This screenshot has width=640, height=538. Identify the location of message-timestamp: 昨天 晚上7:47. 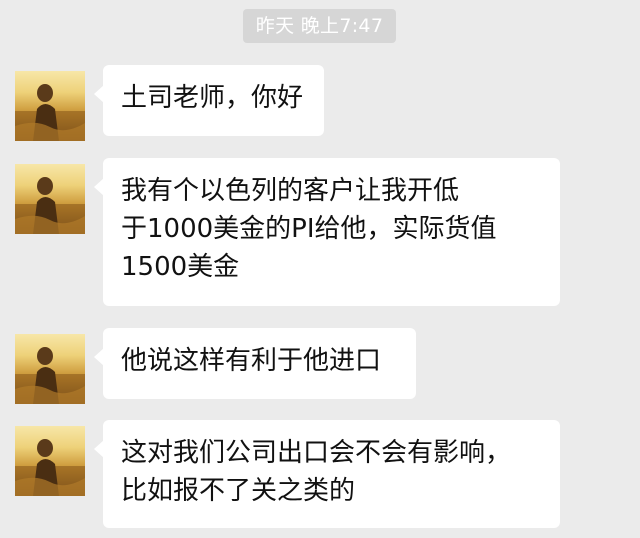
(319, 26).